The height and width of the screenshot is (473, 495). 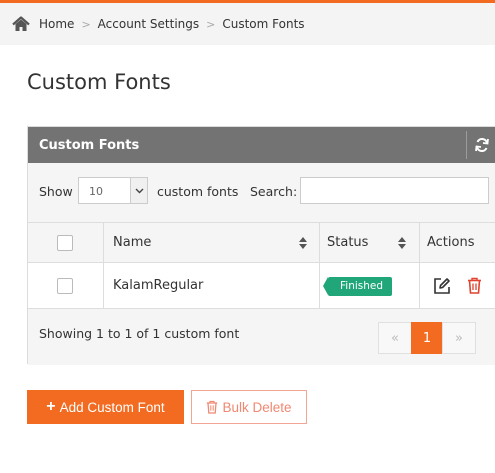 What do you see at coordinates (395, 338) in the screenshot?
I see `pagination-prev: «` at bounding box center [395, 338].